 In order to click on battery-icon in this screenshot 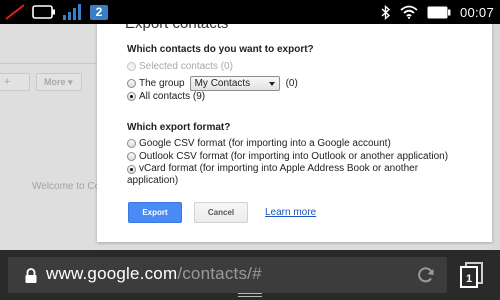, I will do `click(43, 12)`.